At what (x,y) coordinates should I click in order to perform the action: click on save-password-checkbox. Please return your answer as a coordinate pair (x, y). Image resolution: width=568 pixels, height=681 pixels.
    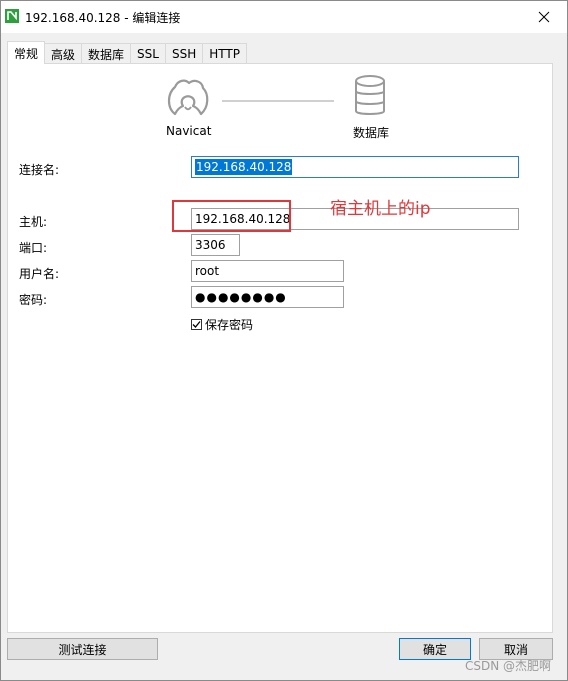
    Looking at the image, I should click on (196, 324).